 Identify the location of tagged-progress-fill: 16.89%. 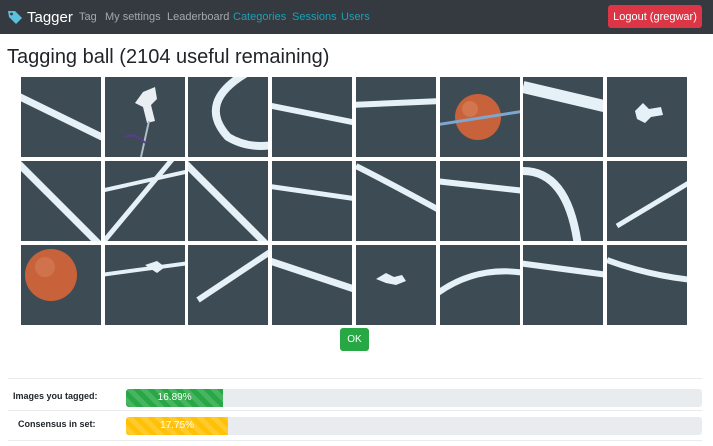
(175, 398).